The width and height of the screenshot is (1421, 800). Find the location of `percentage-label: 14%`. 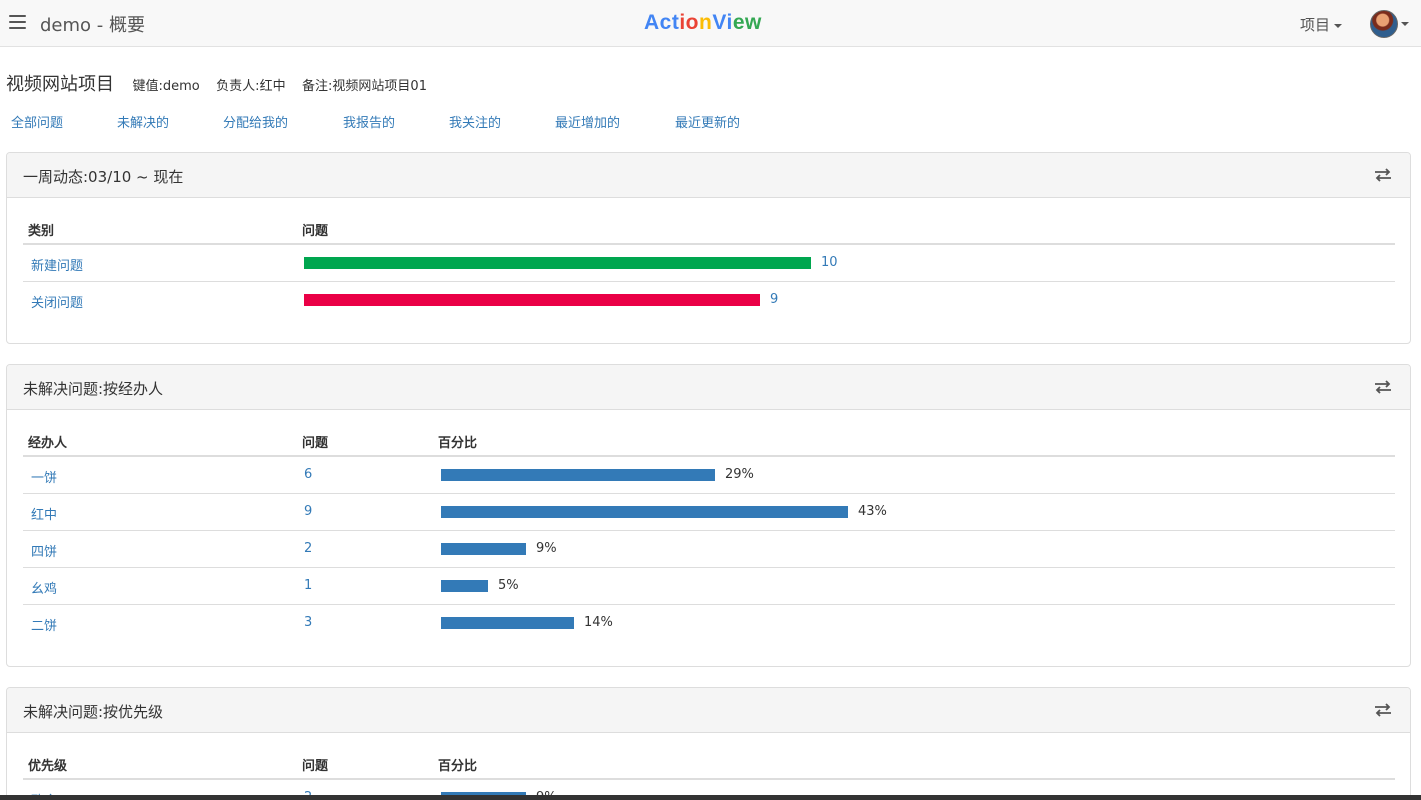

percentage-label: 14% is located at coordinates (598, 622).